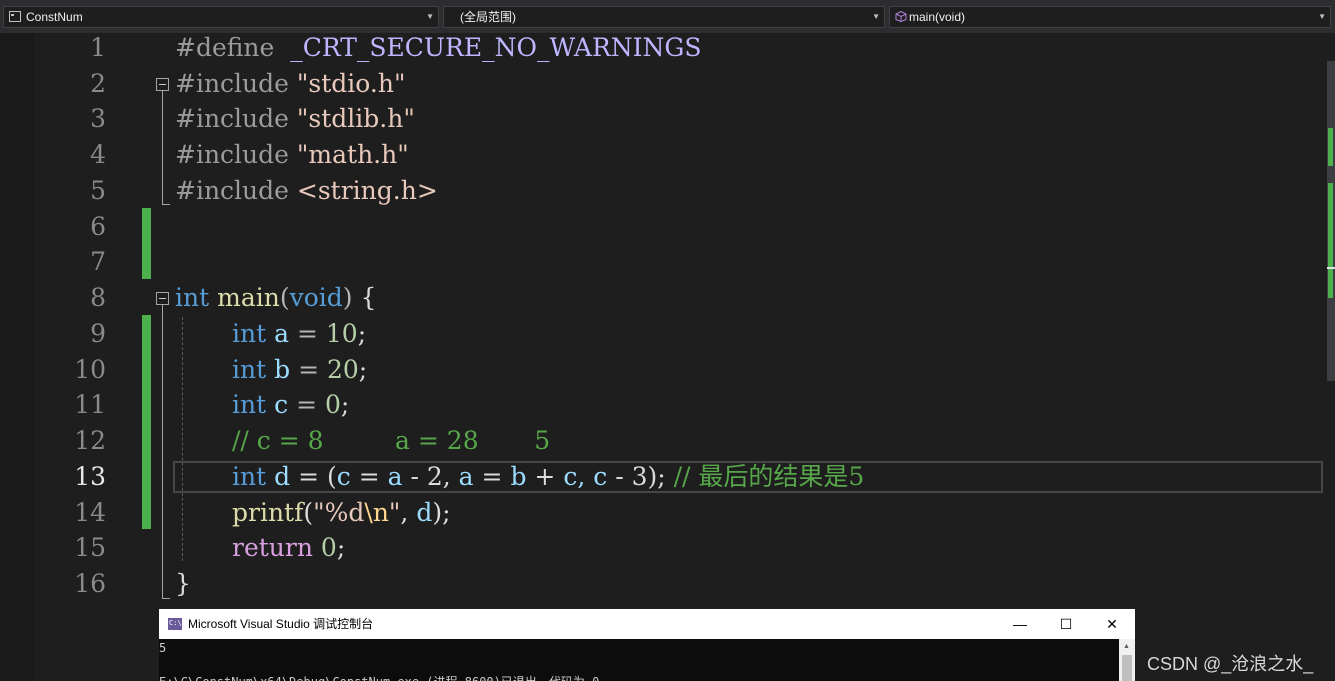 This screenshot has height=681, width=1335. Describe the element at coordinates (98, 154) in the screenshot. I see `line-number: 4` at that location.